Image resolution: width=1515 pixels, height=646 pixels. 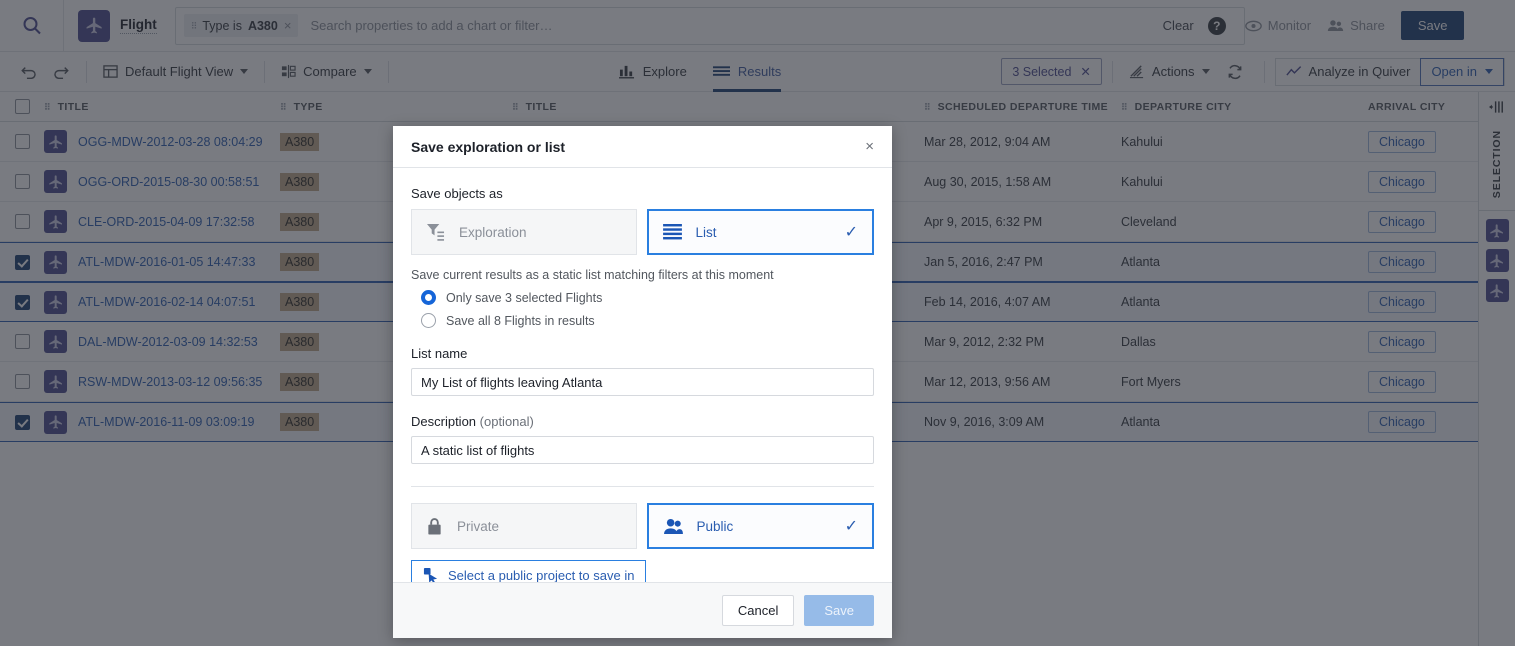 What do you see at coordinates (170, 142) in the screenshot?
I see `row-title-link: OGG-MDW-2012-03-28 08:04:29` at bounding box center [170, 142].